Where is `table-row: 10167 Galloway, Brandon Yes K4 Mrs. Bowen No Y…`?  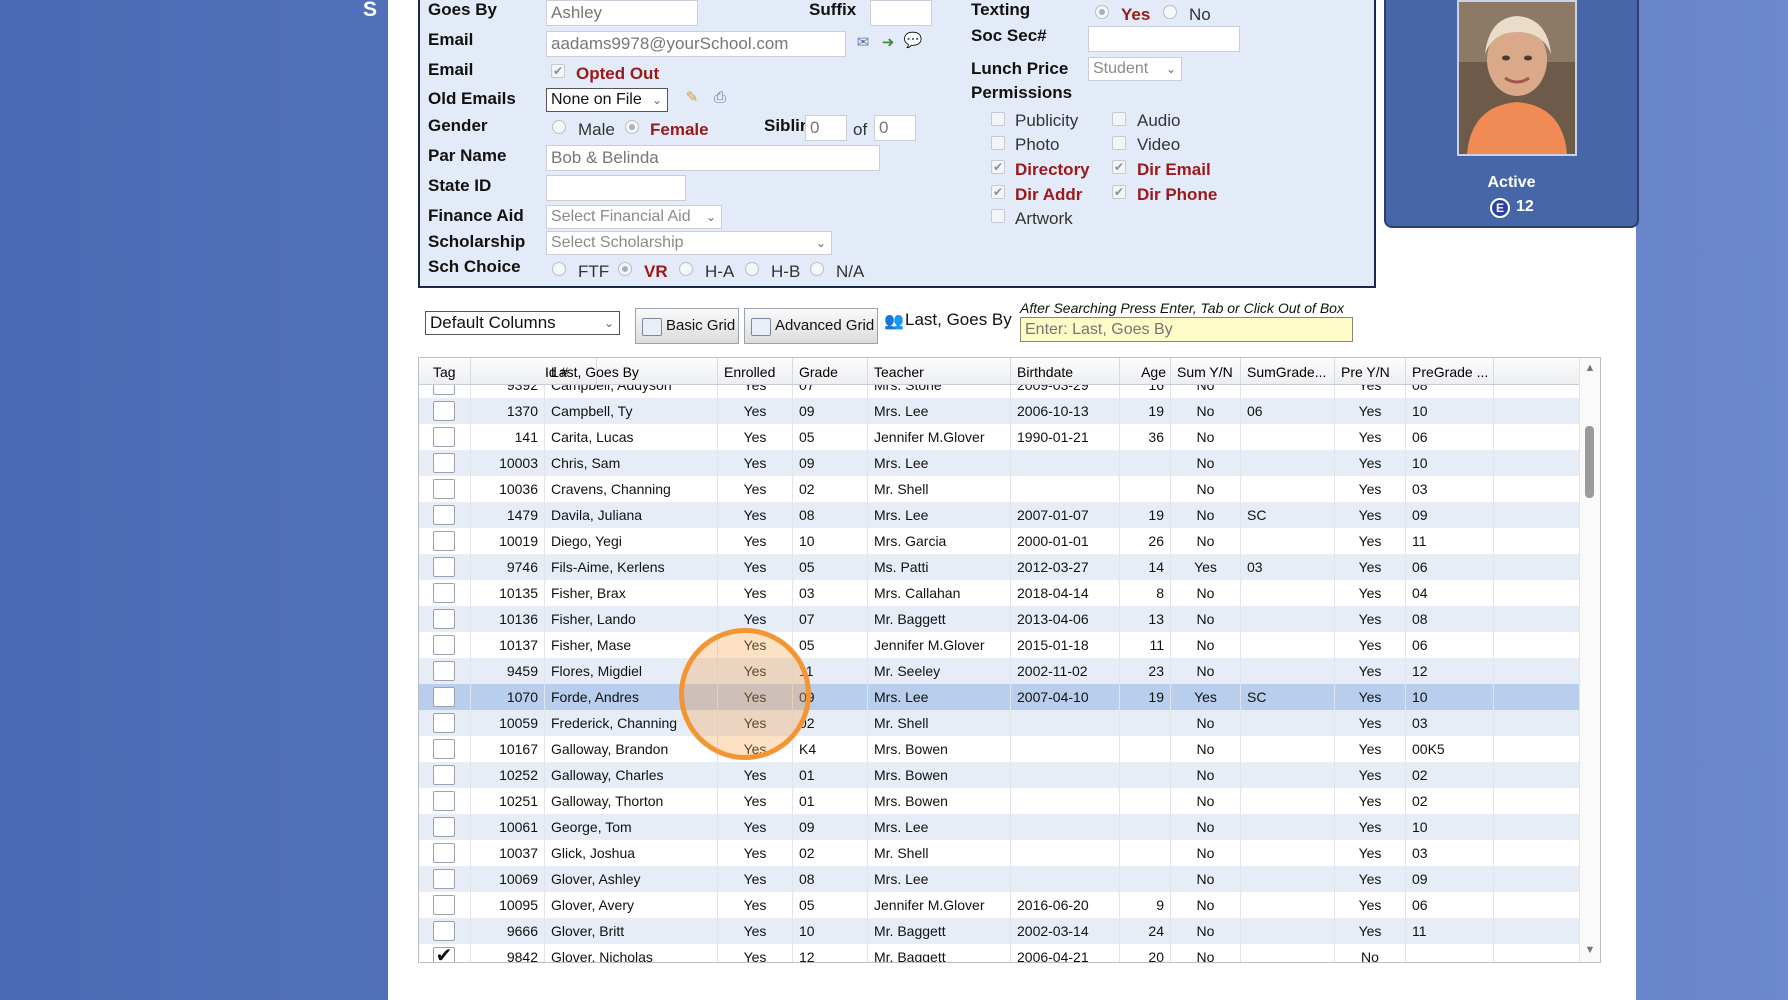
table-row: 10167 Galloway, Brandon Yes K4 Mrs. Bowen No Y… is located at coordinates (1000, 749).